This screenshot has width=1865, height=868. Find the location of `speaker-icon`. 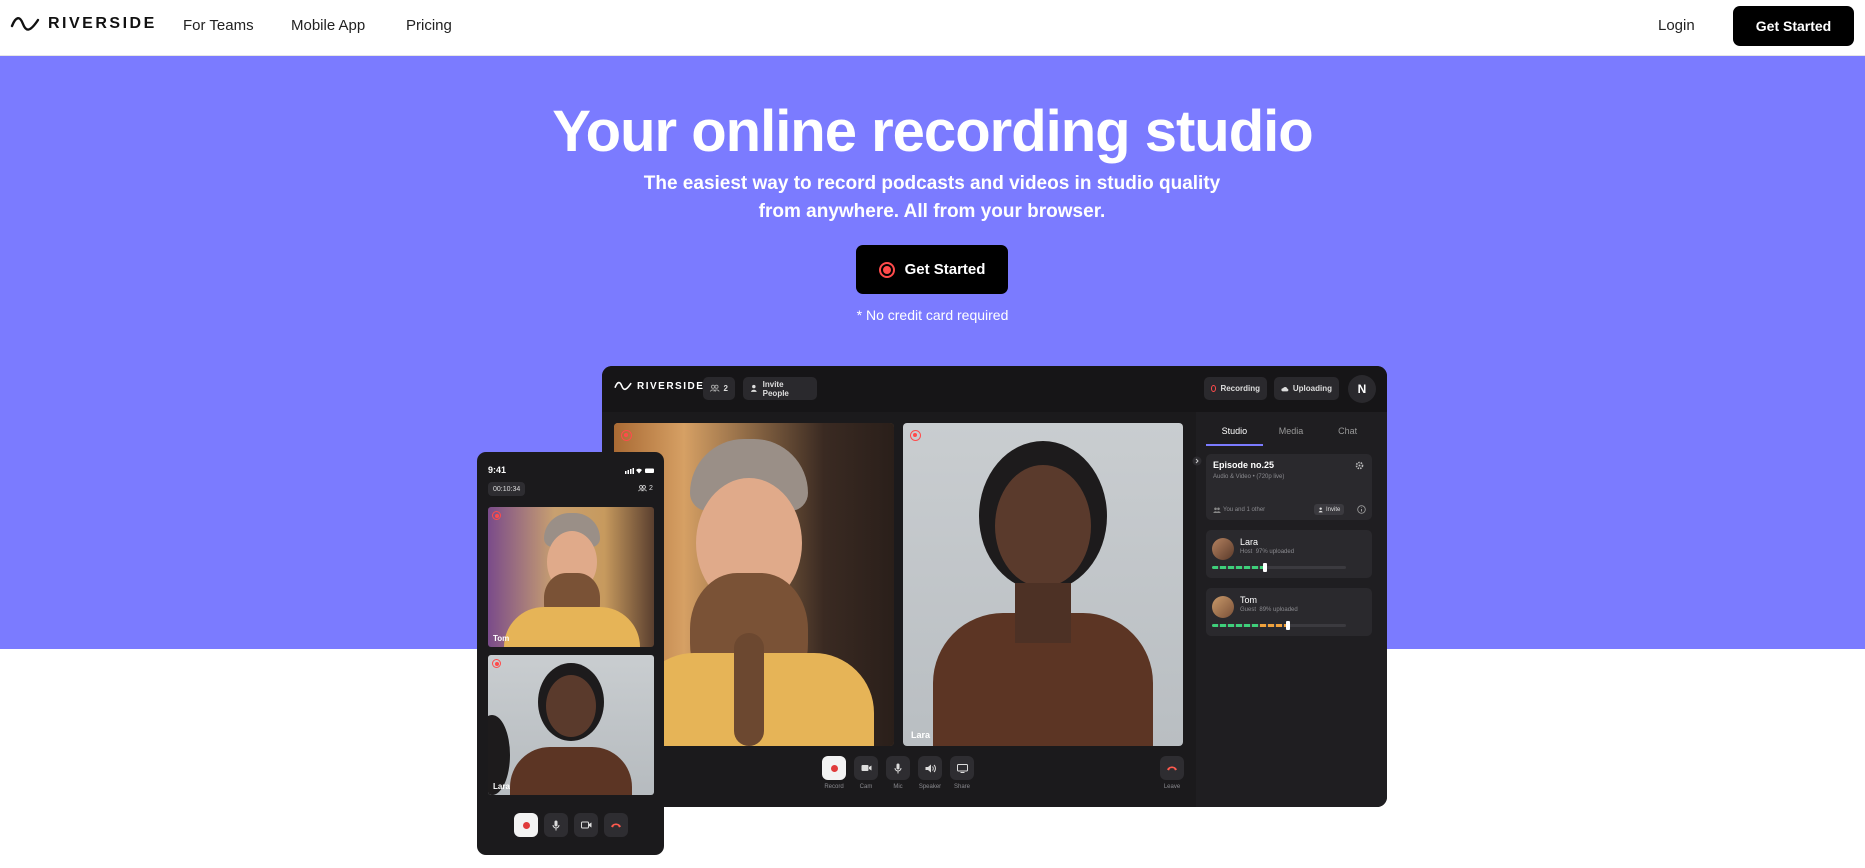

speaker-icon is located at coordinates (930, 768).